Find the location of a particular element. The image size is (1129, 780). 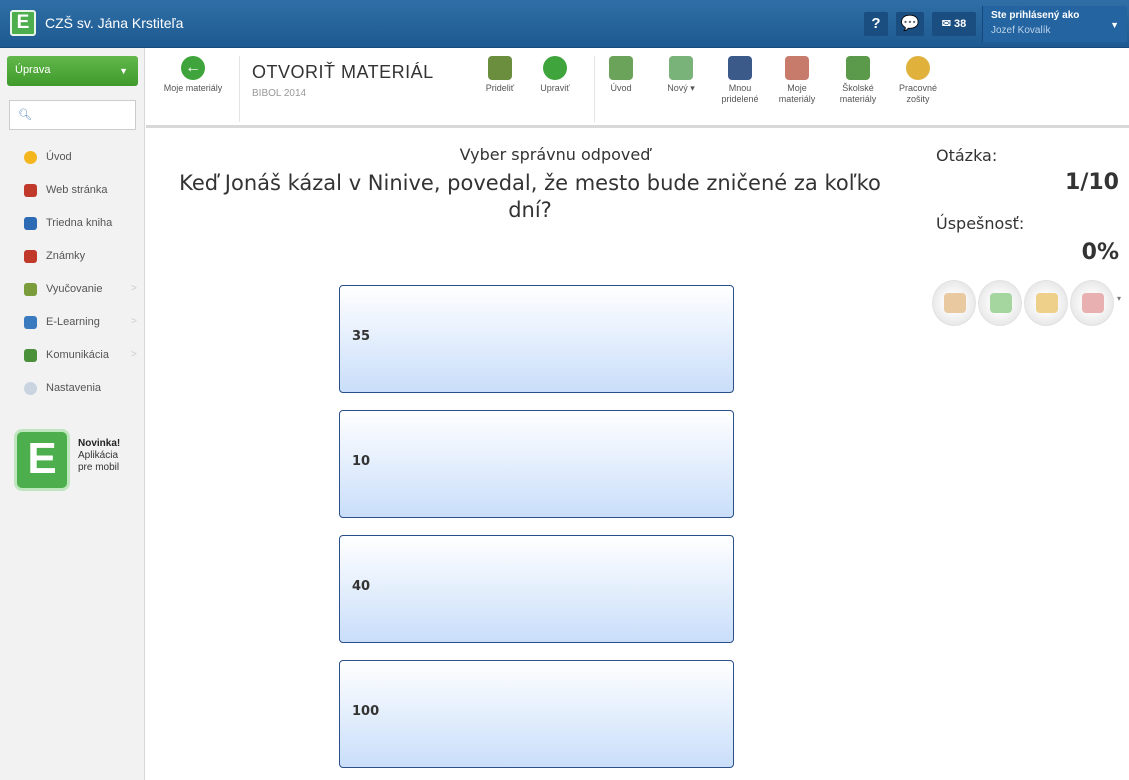

back-label: Moje materiály is located at coordinates (193, 88).